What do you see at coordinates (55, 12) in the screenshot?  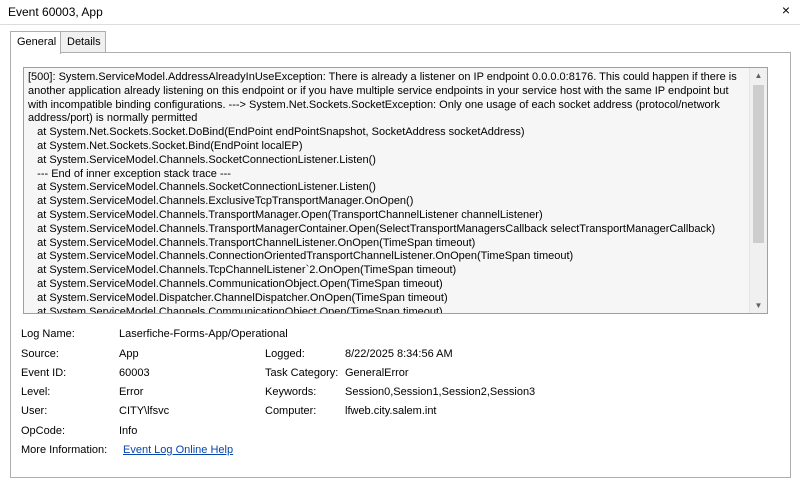 I see `window-title: Event 60003, App` at bounding box center [55, 12].